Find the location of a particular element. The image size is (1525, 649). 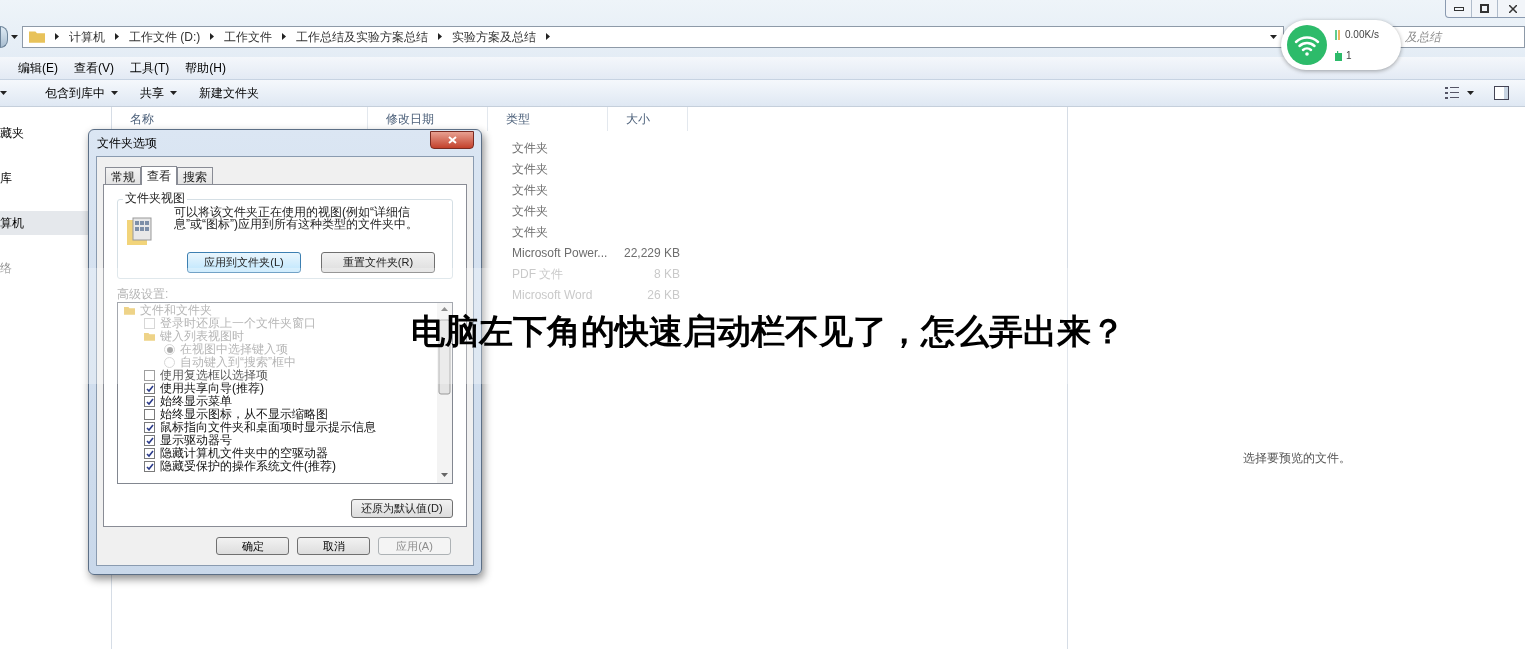

close-button is located at coordinates (452, 140).